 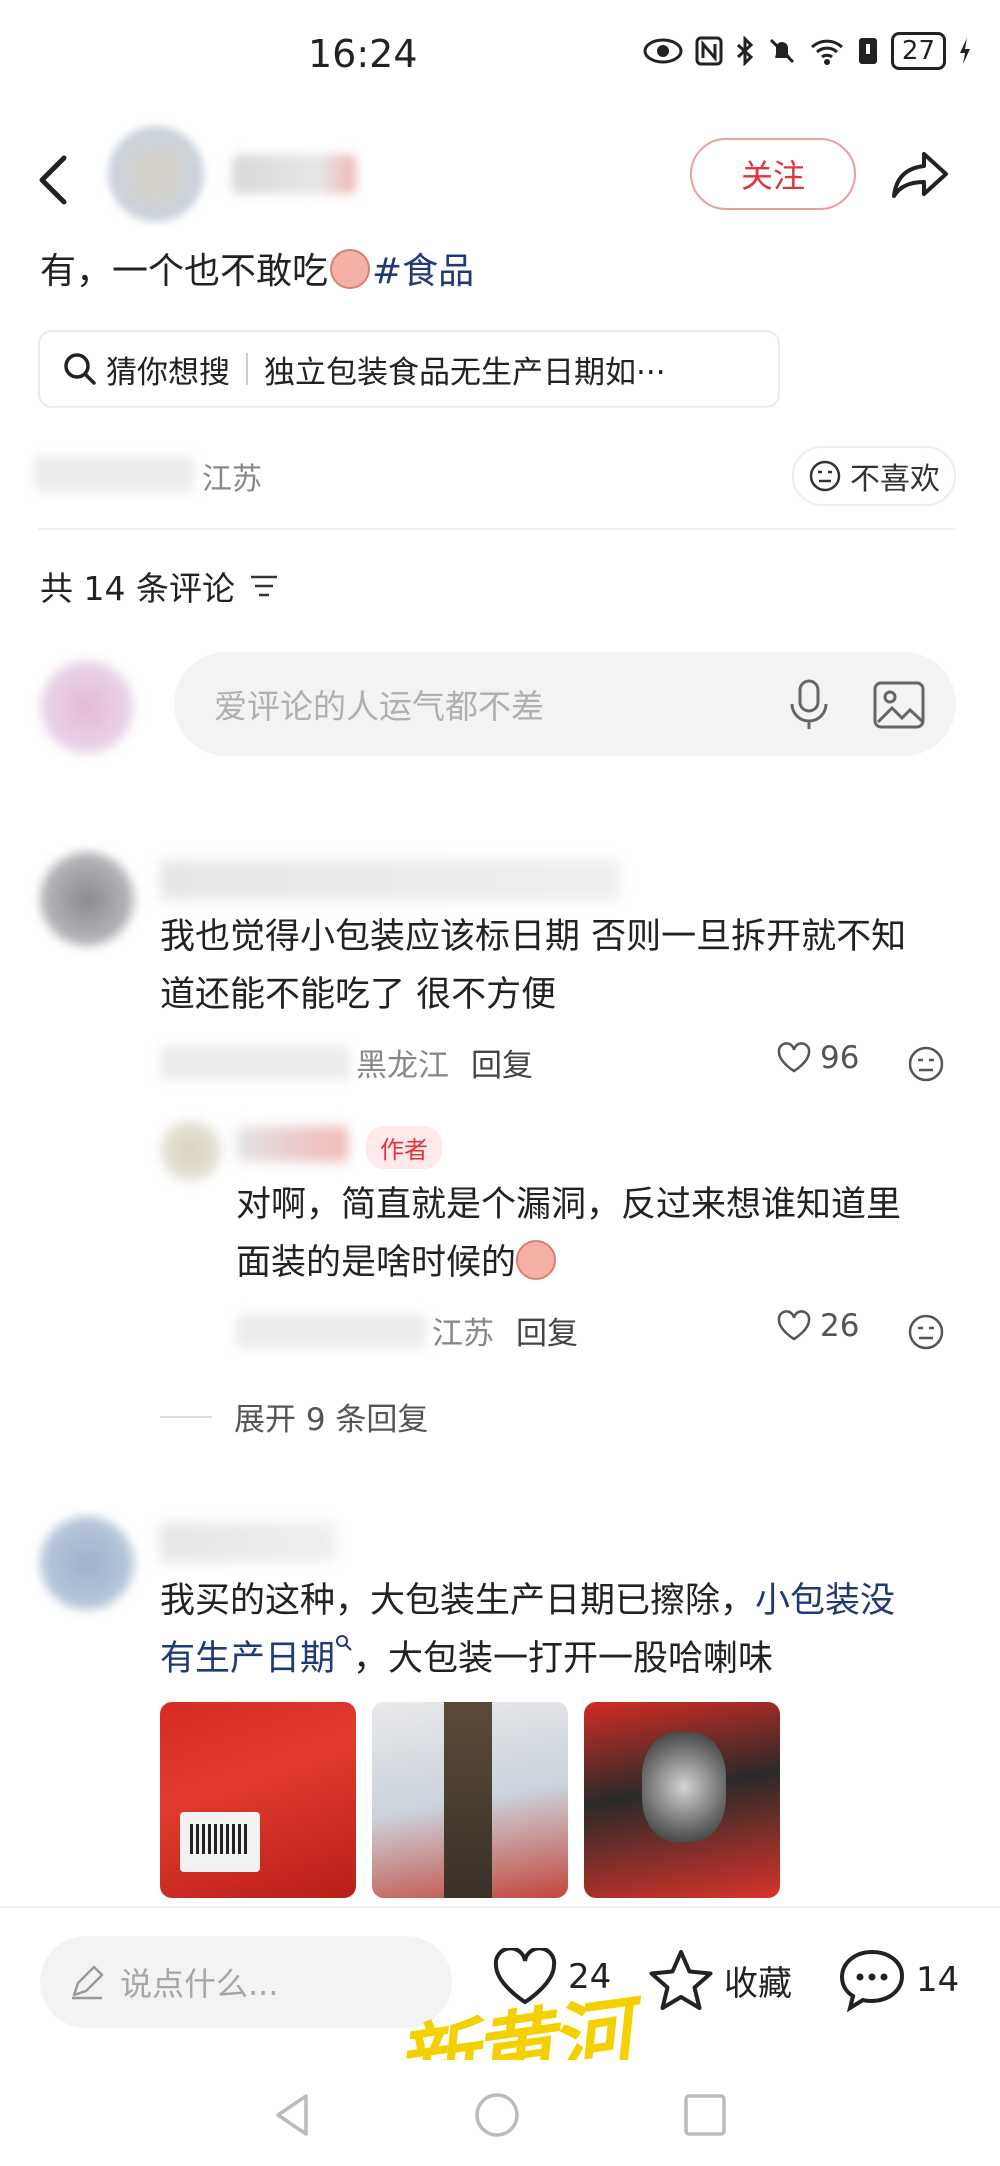 What do you see at coordinates (156, 174) in the screenshot?
I see `author-avatar` at bounding box center [156, 174].